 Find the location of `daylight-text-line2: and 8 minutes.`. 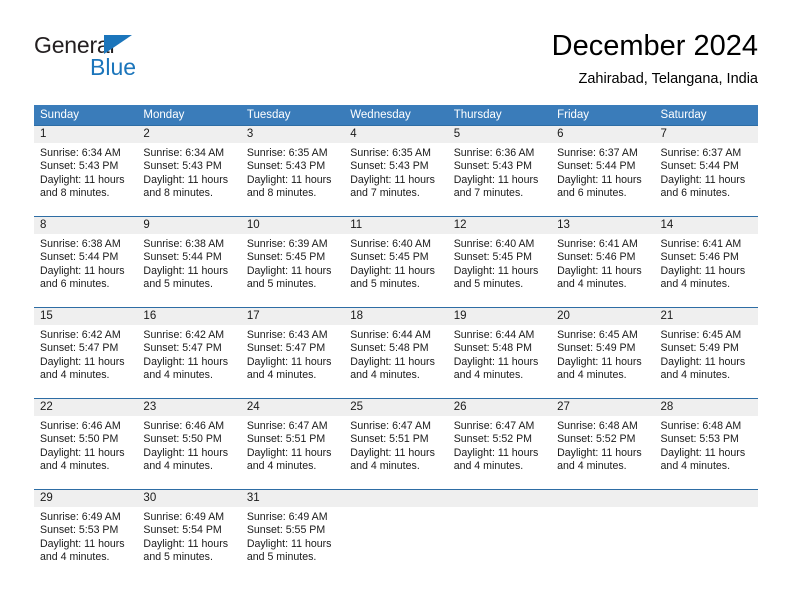

daylight-text-line2: and 8 minutes. is located at coordinates (281, 193).